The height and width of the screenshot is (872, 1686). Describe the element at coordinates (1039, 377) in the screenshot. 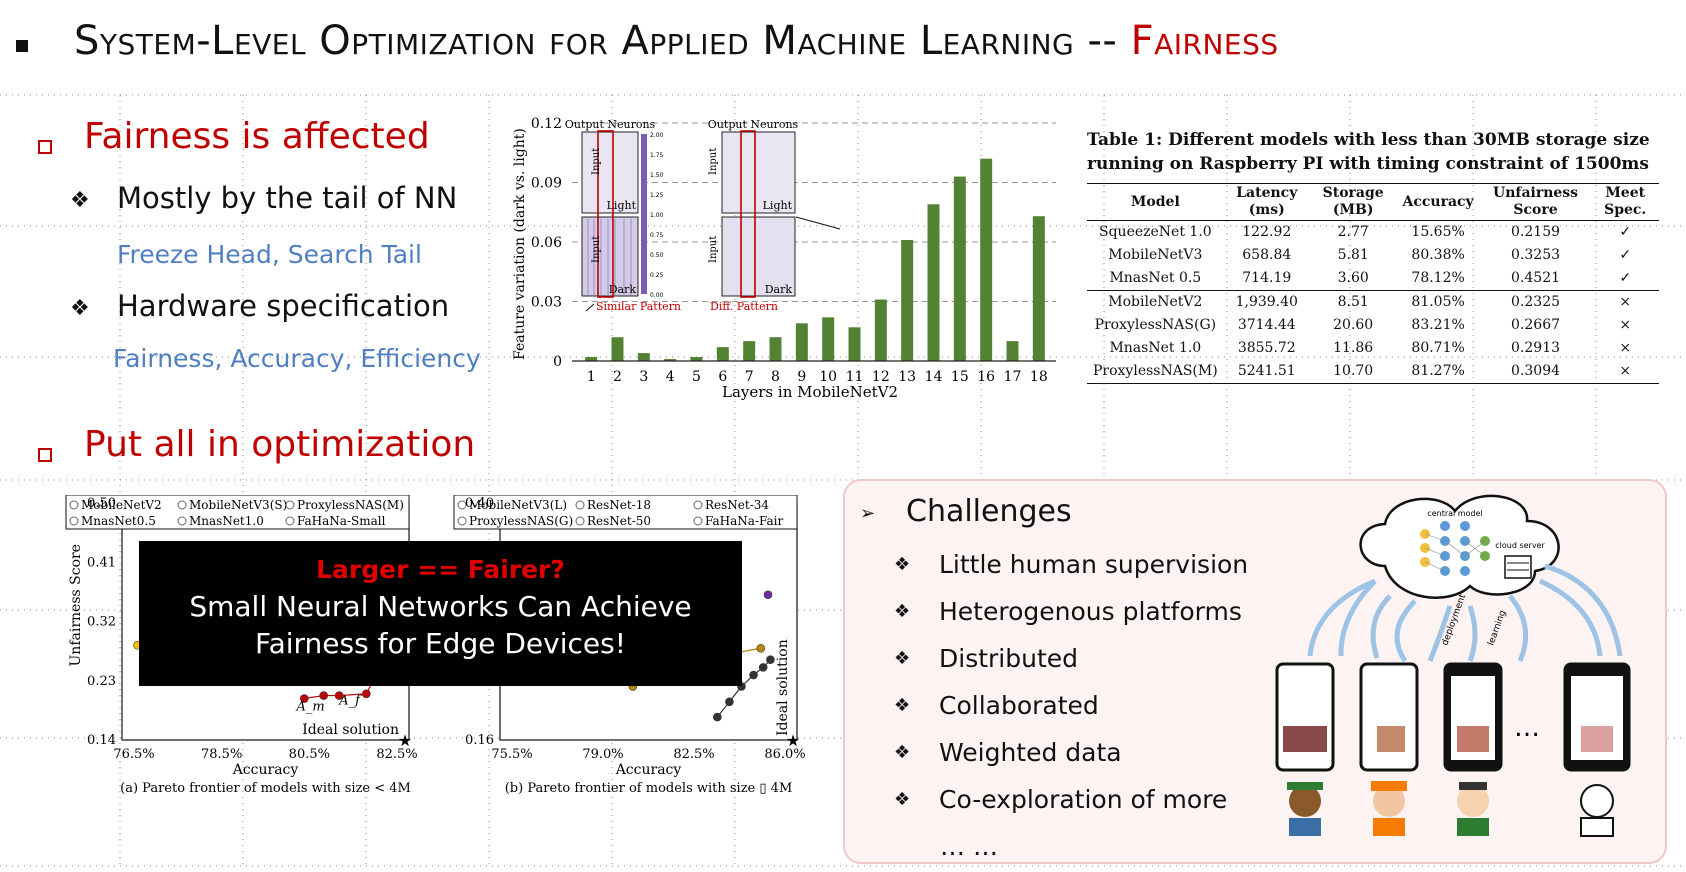

I see `bar-xtick-label: 18` at that location.